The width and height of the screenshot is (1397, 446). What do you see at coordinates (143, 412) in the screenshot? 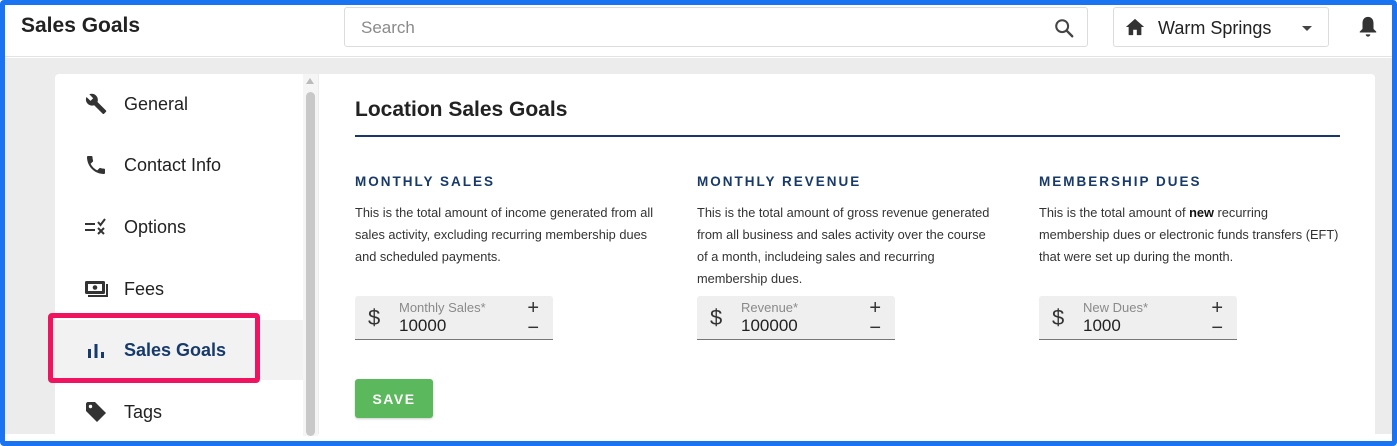
I see `sidebar-item-label: Tags` at bounding box center [143, 412].